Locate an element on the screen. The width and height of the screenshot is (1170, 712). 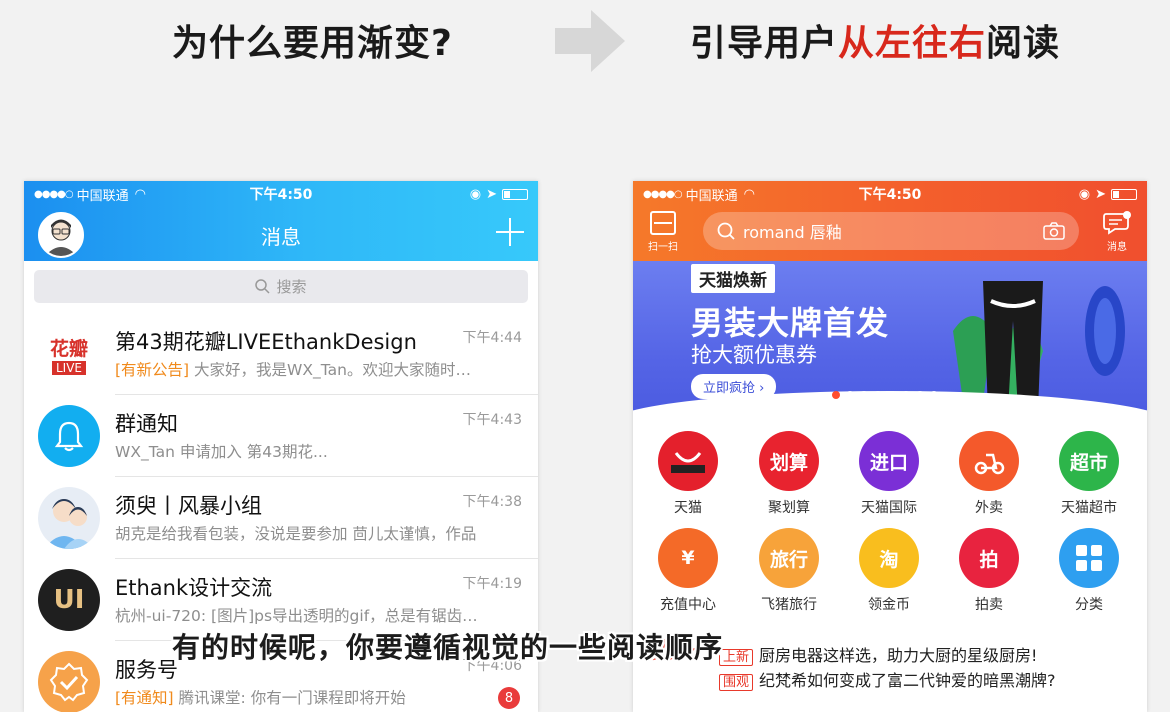
news-item: 围观 纪梵希如何变成了富二代钟爱的暗黑潮牌? is located at coordinates (887, 679).